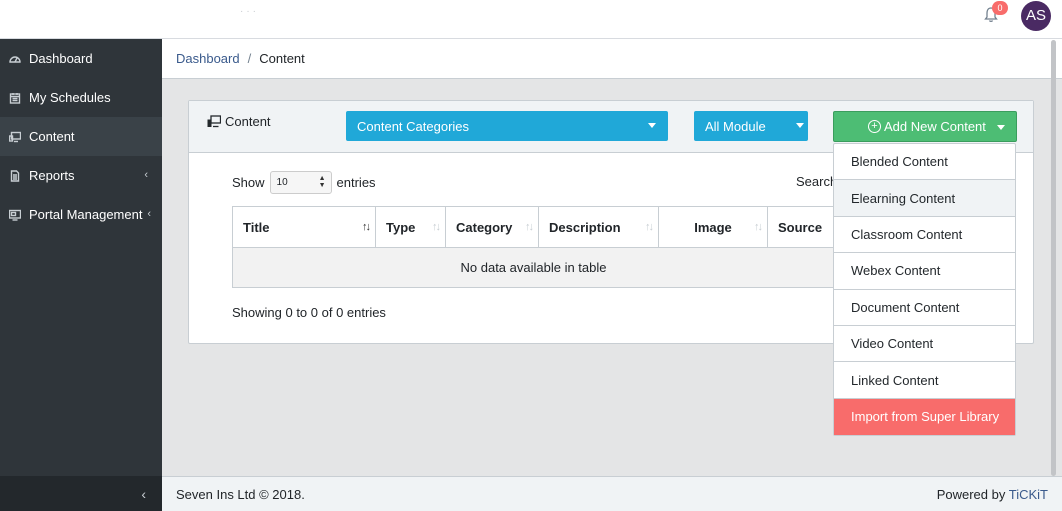 The width and height of the screenshot is (1062, 511). Describe the element at coordinates (322, 182) in the screenshot. I see `select-arrows-icon: ▲ ▼` at that location.